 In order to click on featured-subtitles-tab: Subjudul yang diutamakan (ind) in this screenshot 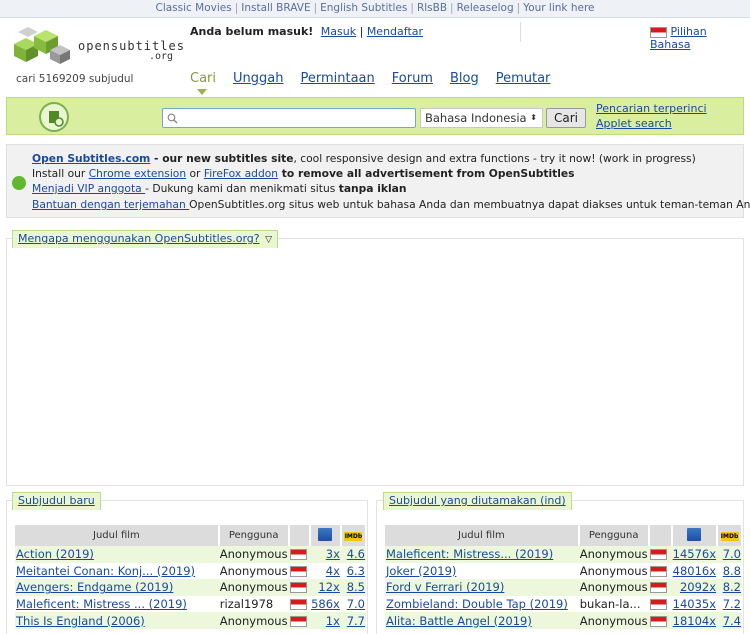, I will do `click(477, 501)`.